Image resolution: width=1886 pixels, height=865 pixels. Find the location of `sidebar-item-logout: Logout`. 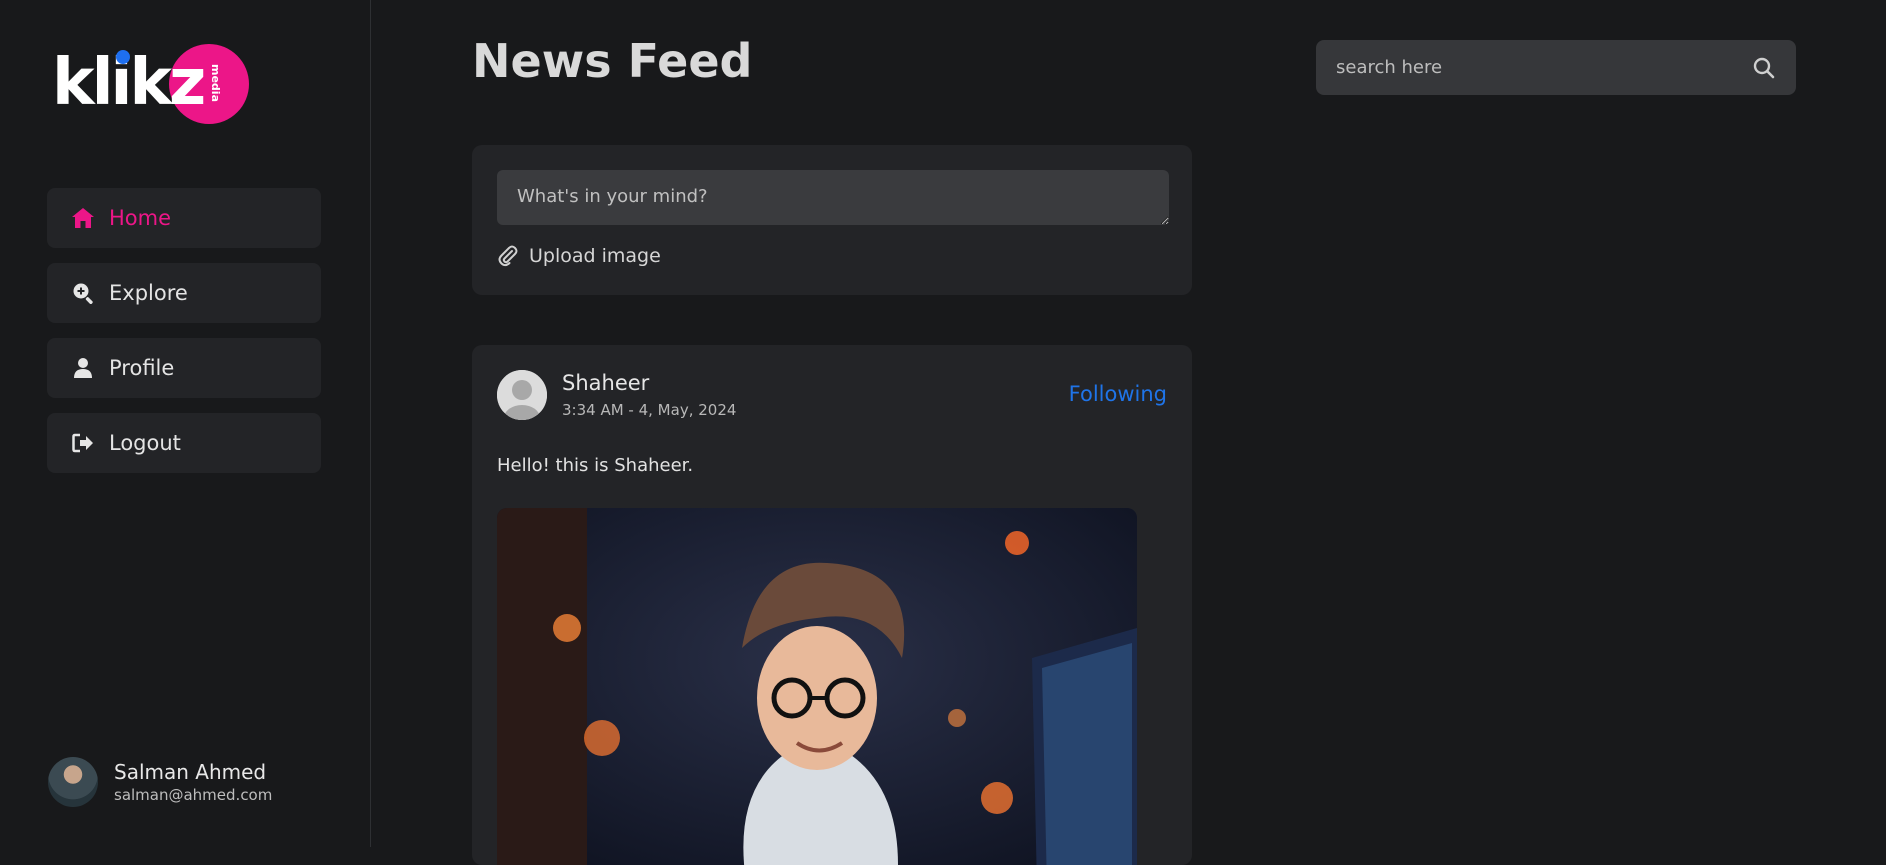

sidebar-item-logout: Logout is located at coordinates (184, 443).